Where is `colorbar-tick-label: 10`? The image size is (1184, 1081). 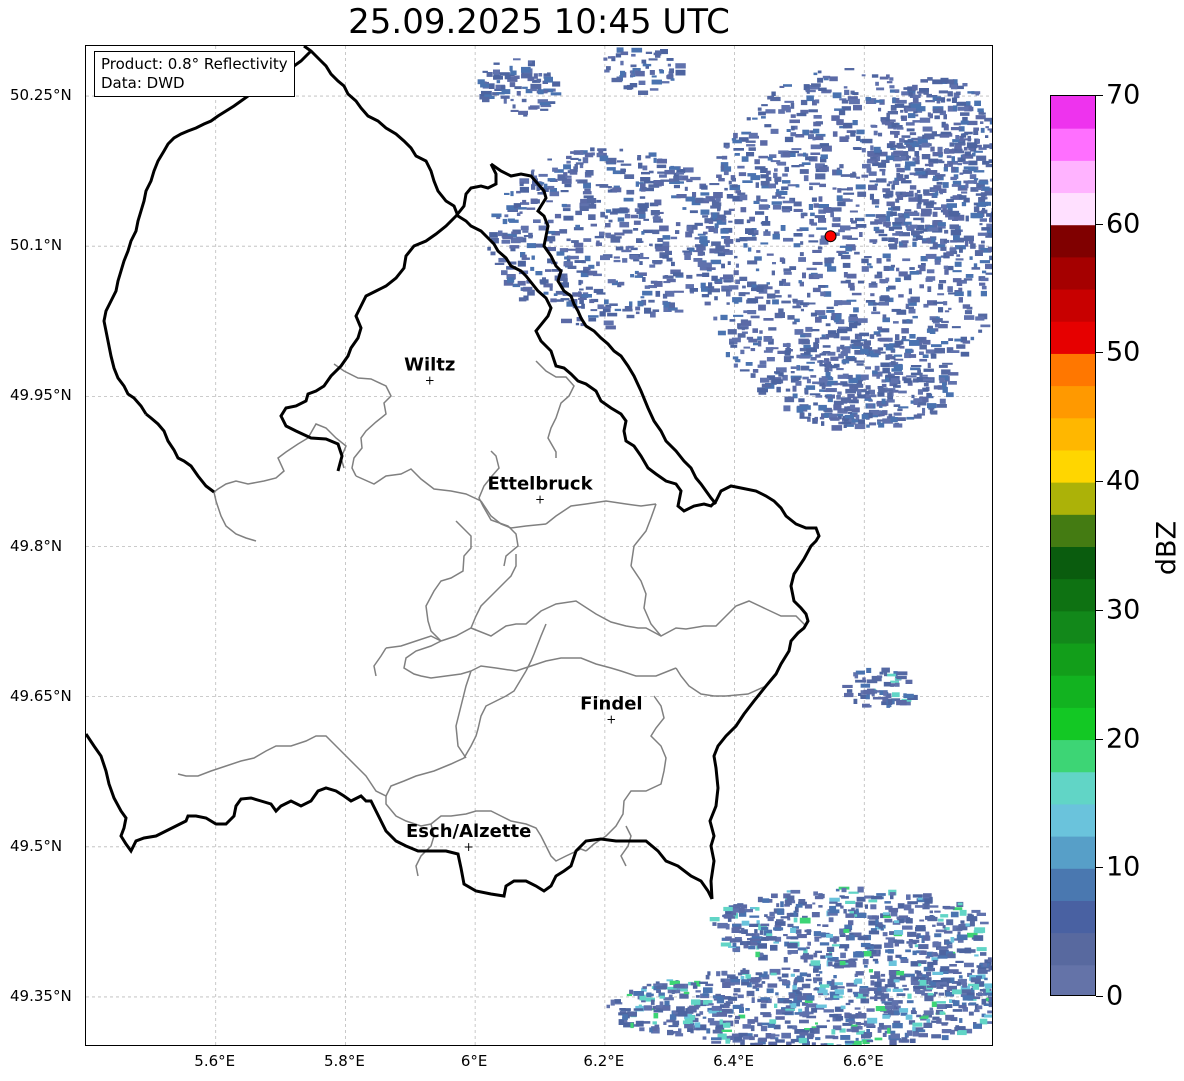 colorbar-tick-label: 10 is located at coordinates (1123, 867).